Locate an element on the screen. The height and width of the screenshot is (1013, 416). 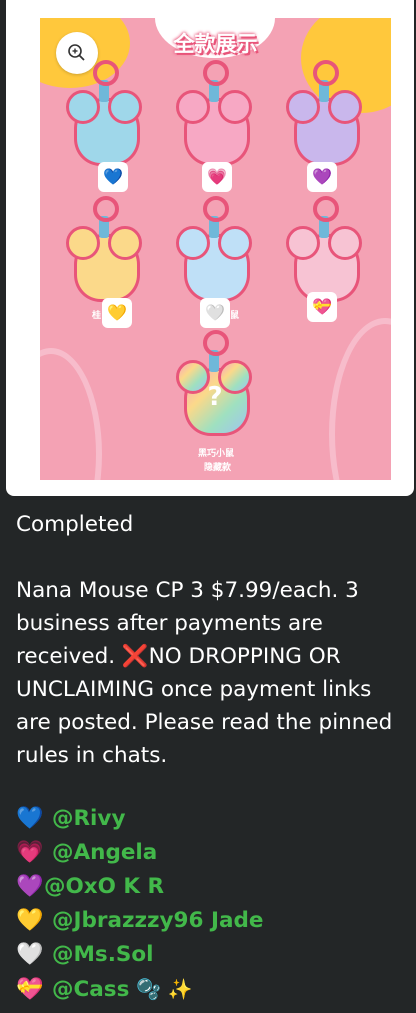
secret-caption-line1: 黑巧小鼠 is located at coordinates (216, 454).